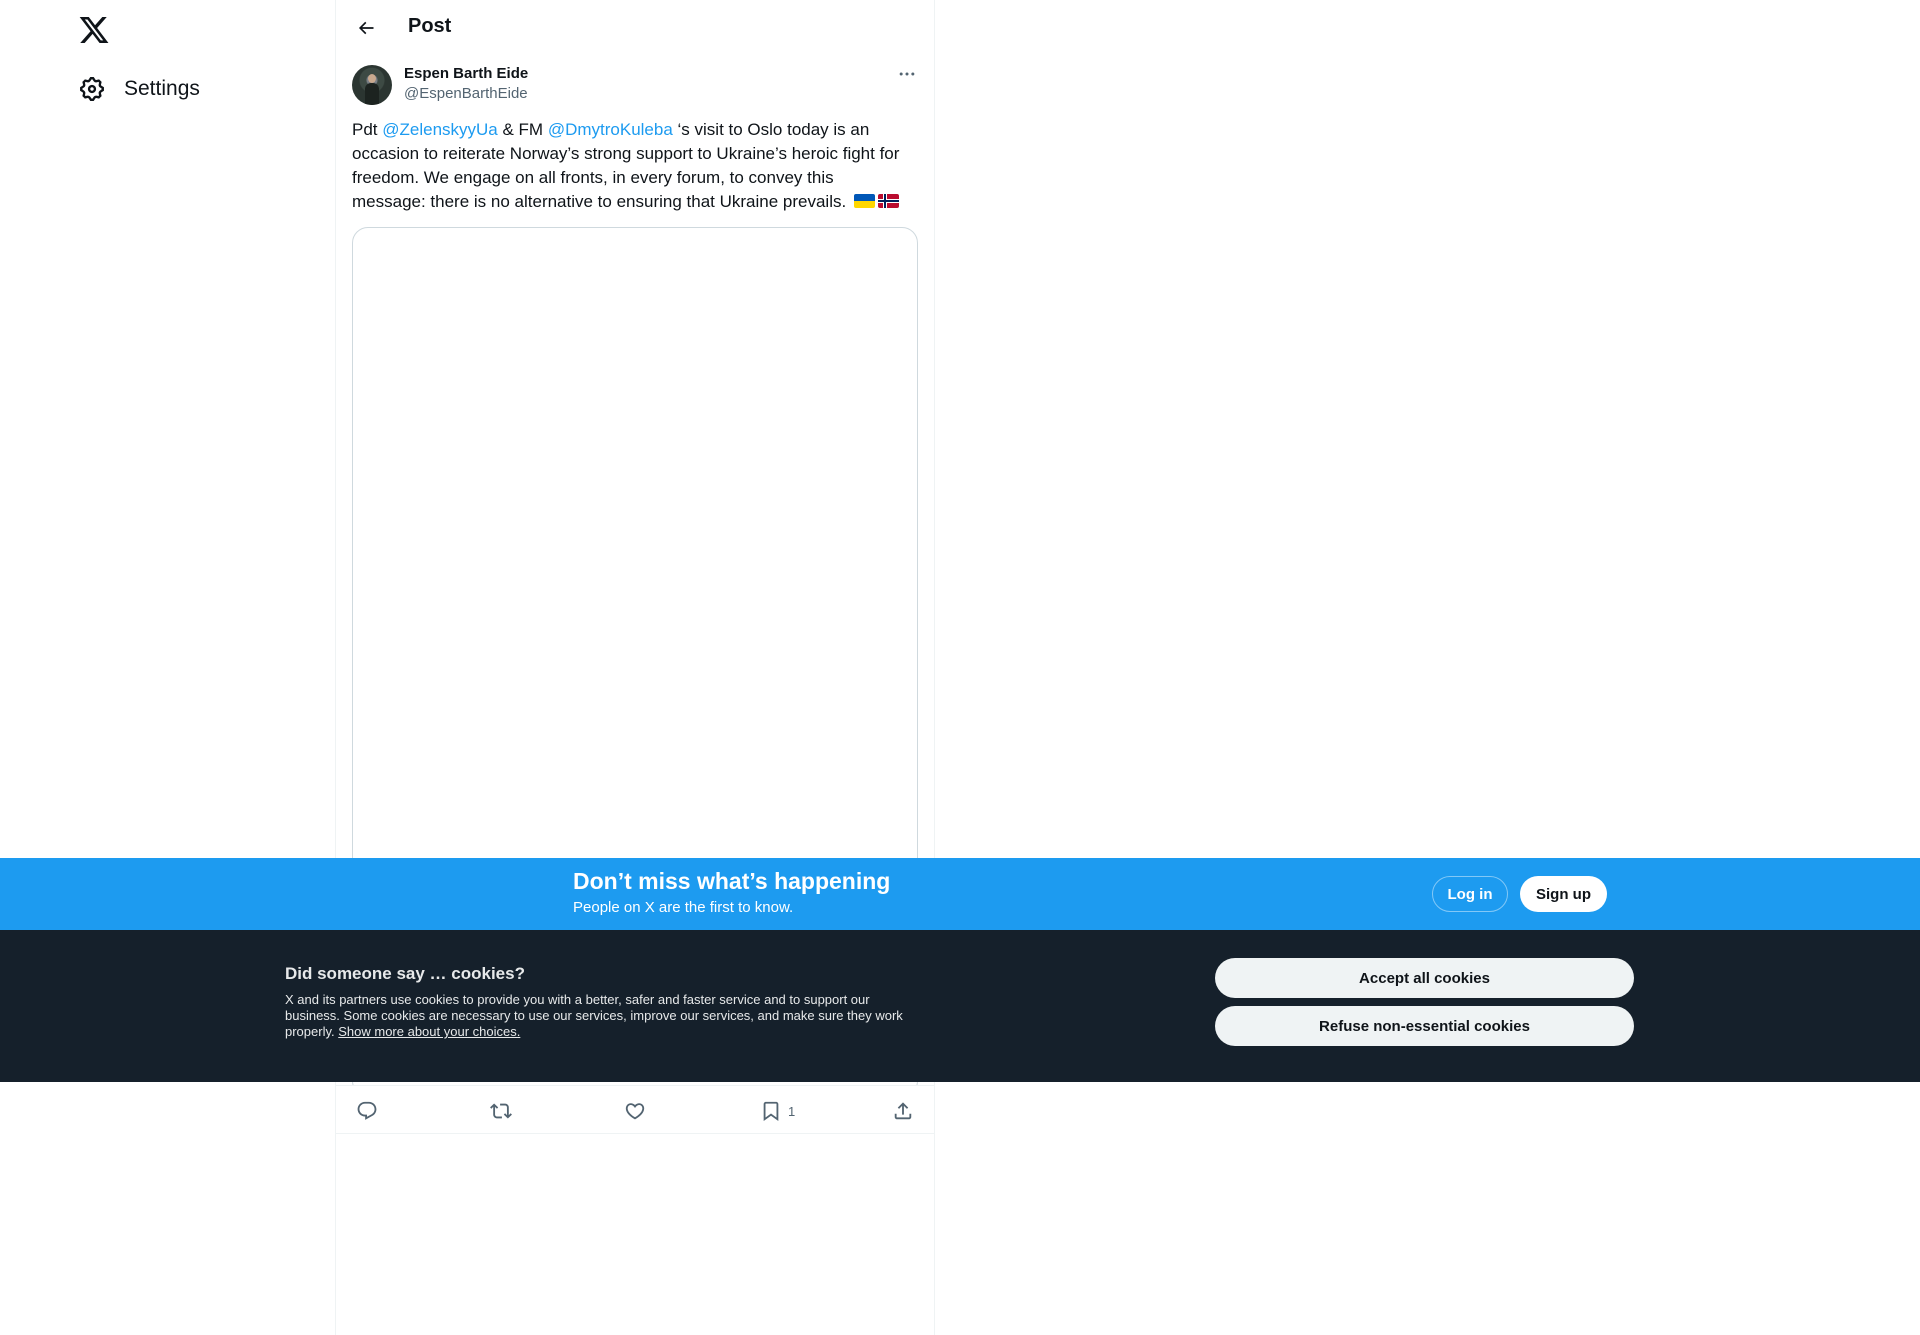 The image size is (1920, 1335). What do you see at coordinates (907, 74) in the screenshot?
I see `more-options-icon` at bounding box center [907, 74].